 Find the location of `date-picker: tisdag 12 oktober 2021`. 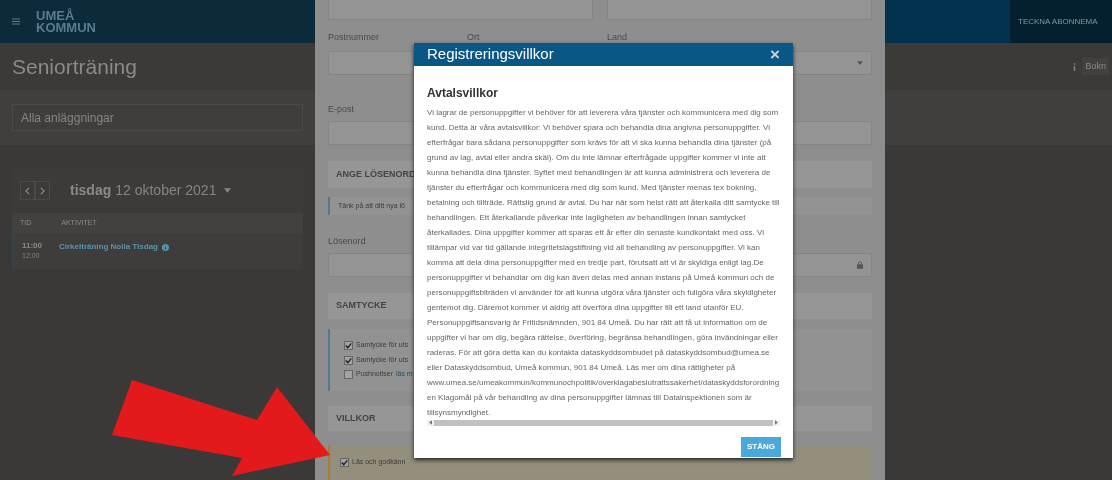

date-picker: tisdag 12 oktober 2021 is located at coordinates (151, 190).